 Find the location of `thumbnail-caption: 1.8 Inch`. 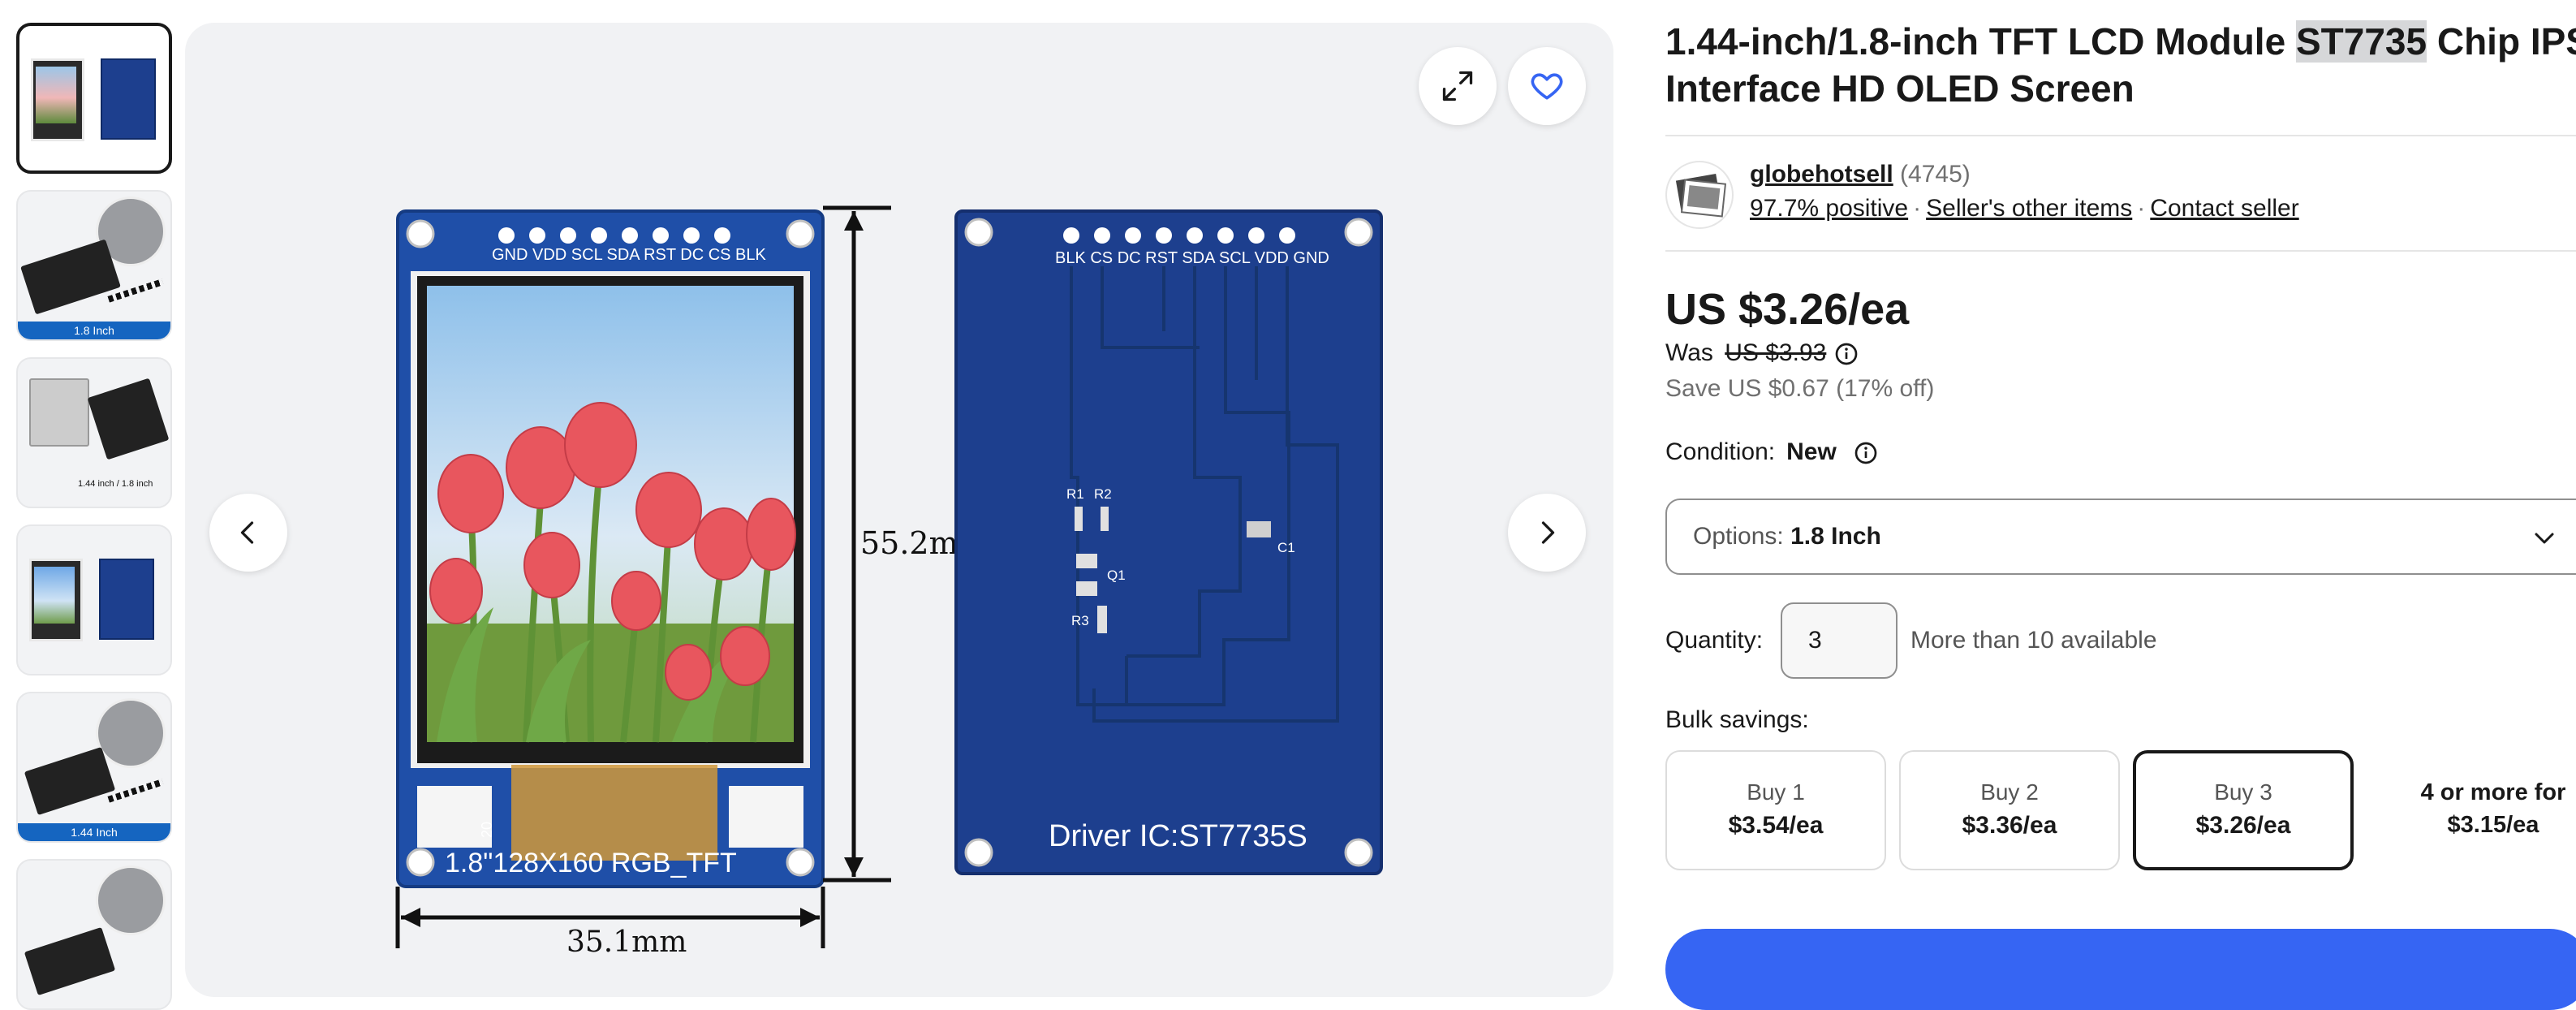

thumbnail-caption: 1.8 Inch is located at coordinates (94, 330).